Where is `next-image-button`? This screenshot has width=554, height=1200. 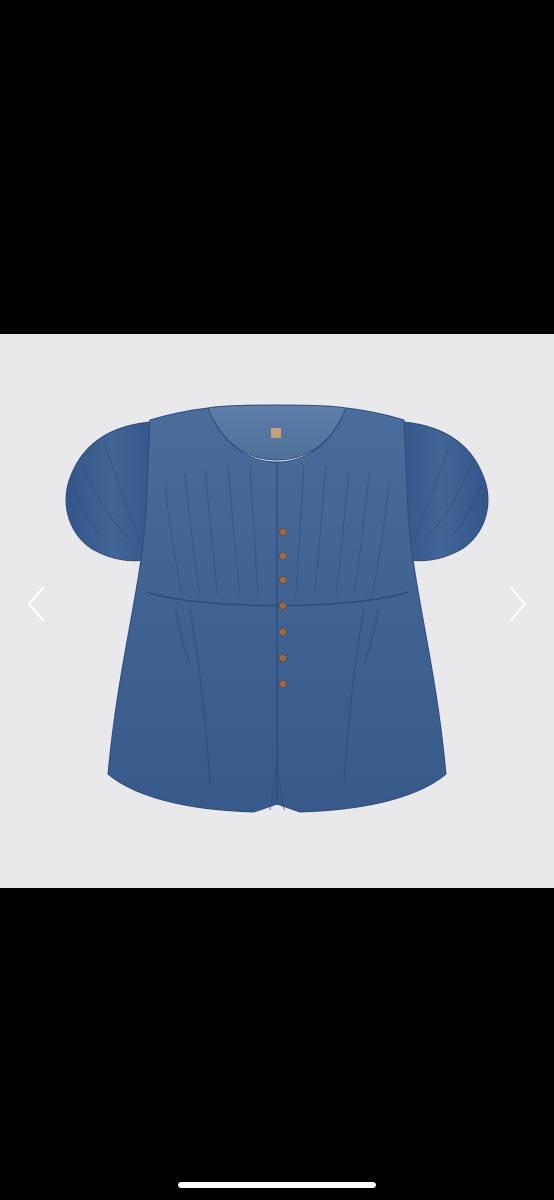 next-image-button is located at coordinates (518, 604).